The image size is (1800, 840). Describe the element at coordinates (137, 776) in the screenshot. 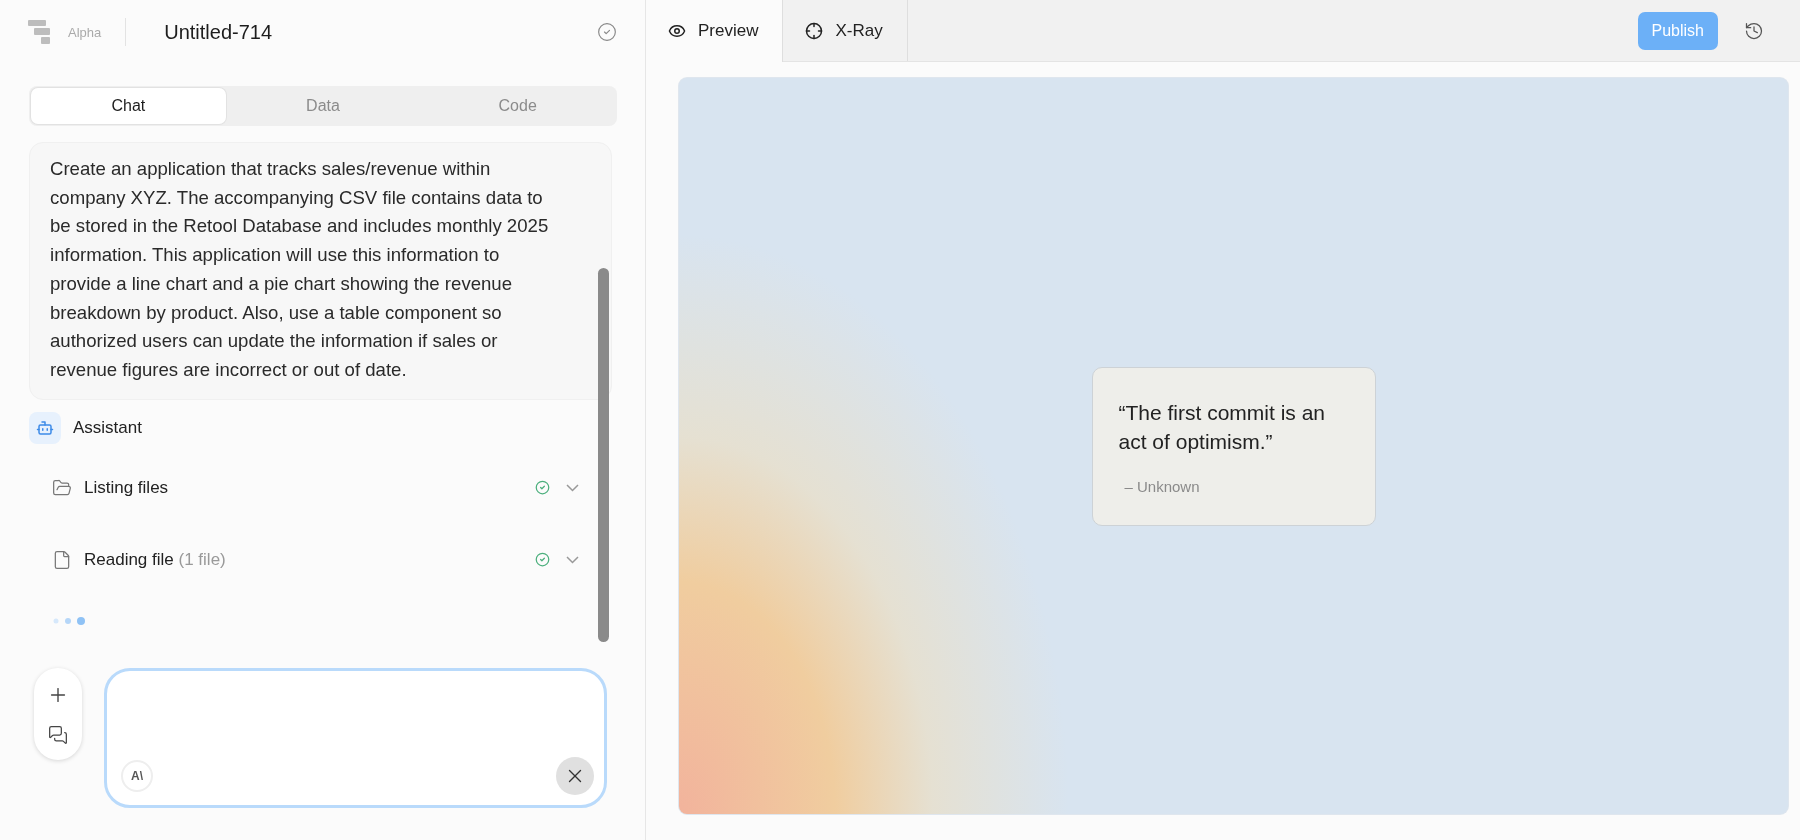

I see `model-badge: A\` at that location.